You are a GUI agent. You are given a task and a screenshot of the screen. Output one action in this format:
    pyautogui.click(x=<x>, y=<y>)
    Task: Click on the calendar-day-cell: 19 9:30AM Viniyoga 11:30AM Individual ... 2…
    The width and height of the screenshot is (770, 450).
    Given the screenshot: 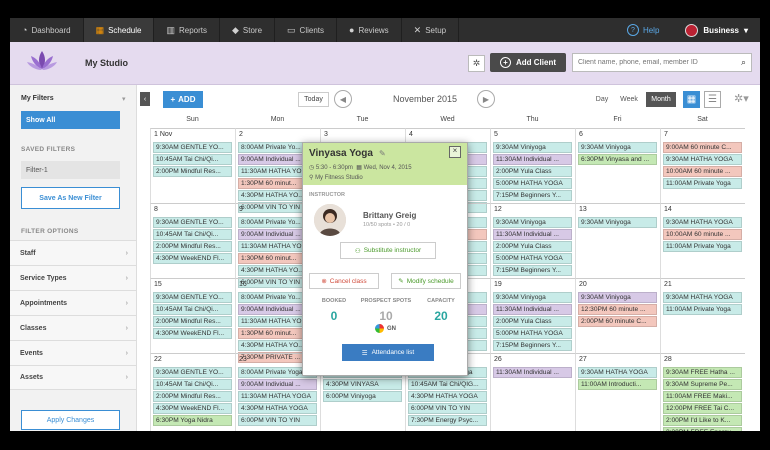 What is the action you would take?
    pyautogui.click(x=532, y=315)
    